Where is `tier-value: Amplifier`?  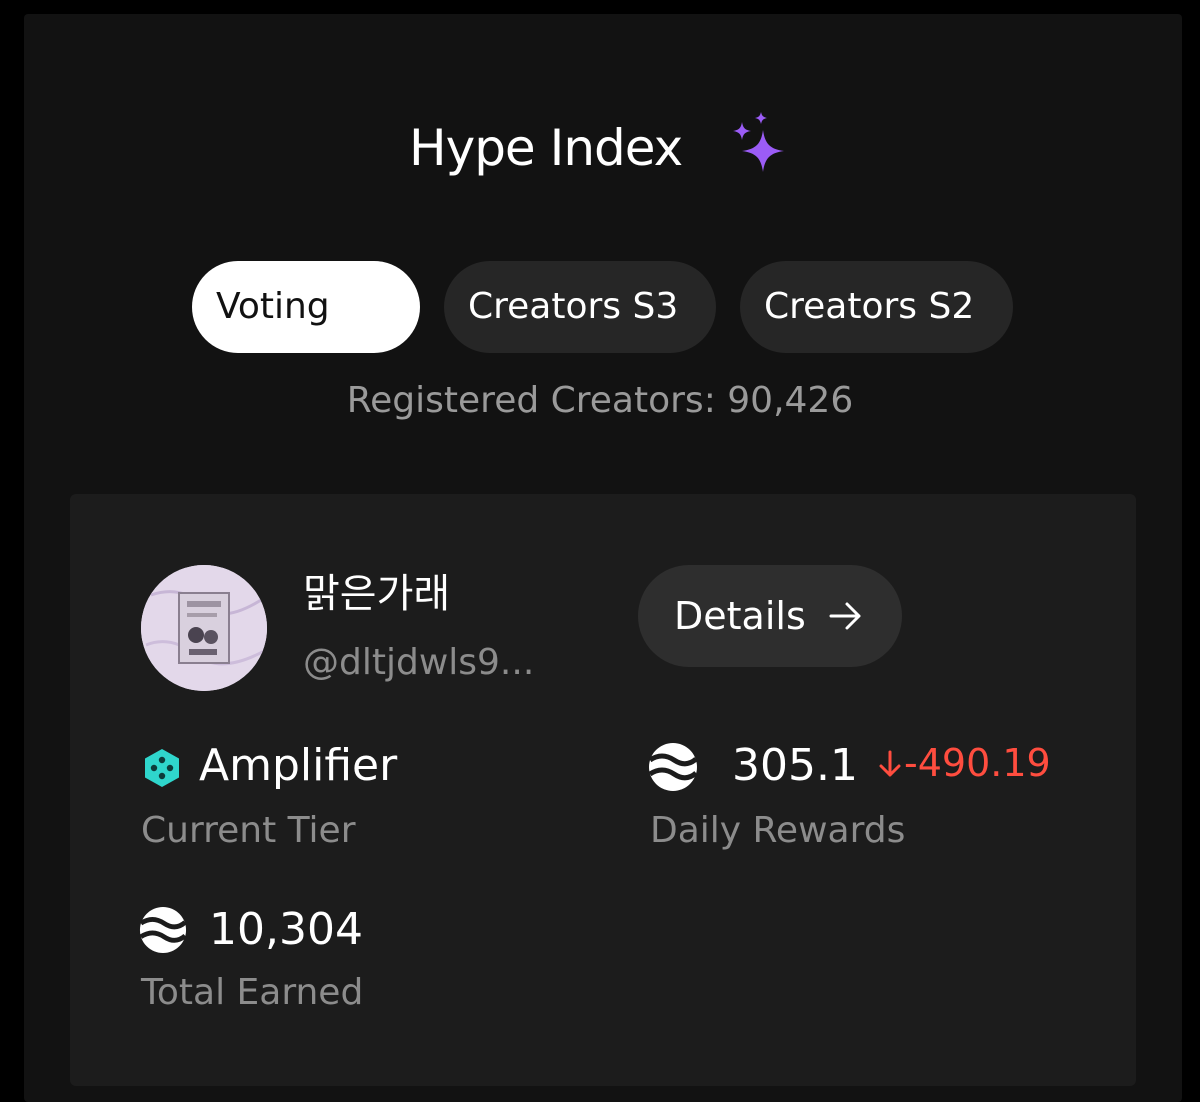
tier-value: Amplifier is located at coordinates (298, 765).